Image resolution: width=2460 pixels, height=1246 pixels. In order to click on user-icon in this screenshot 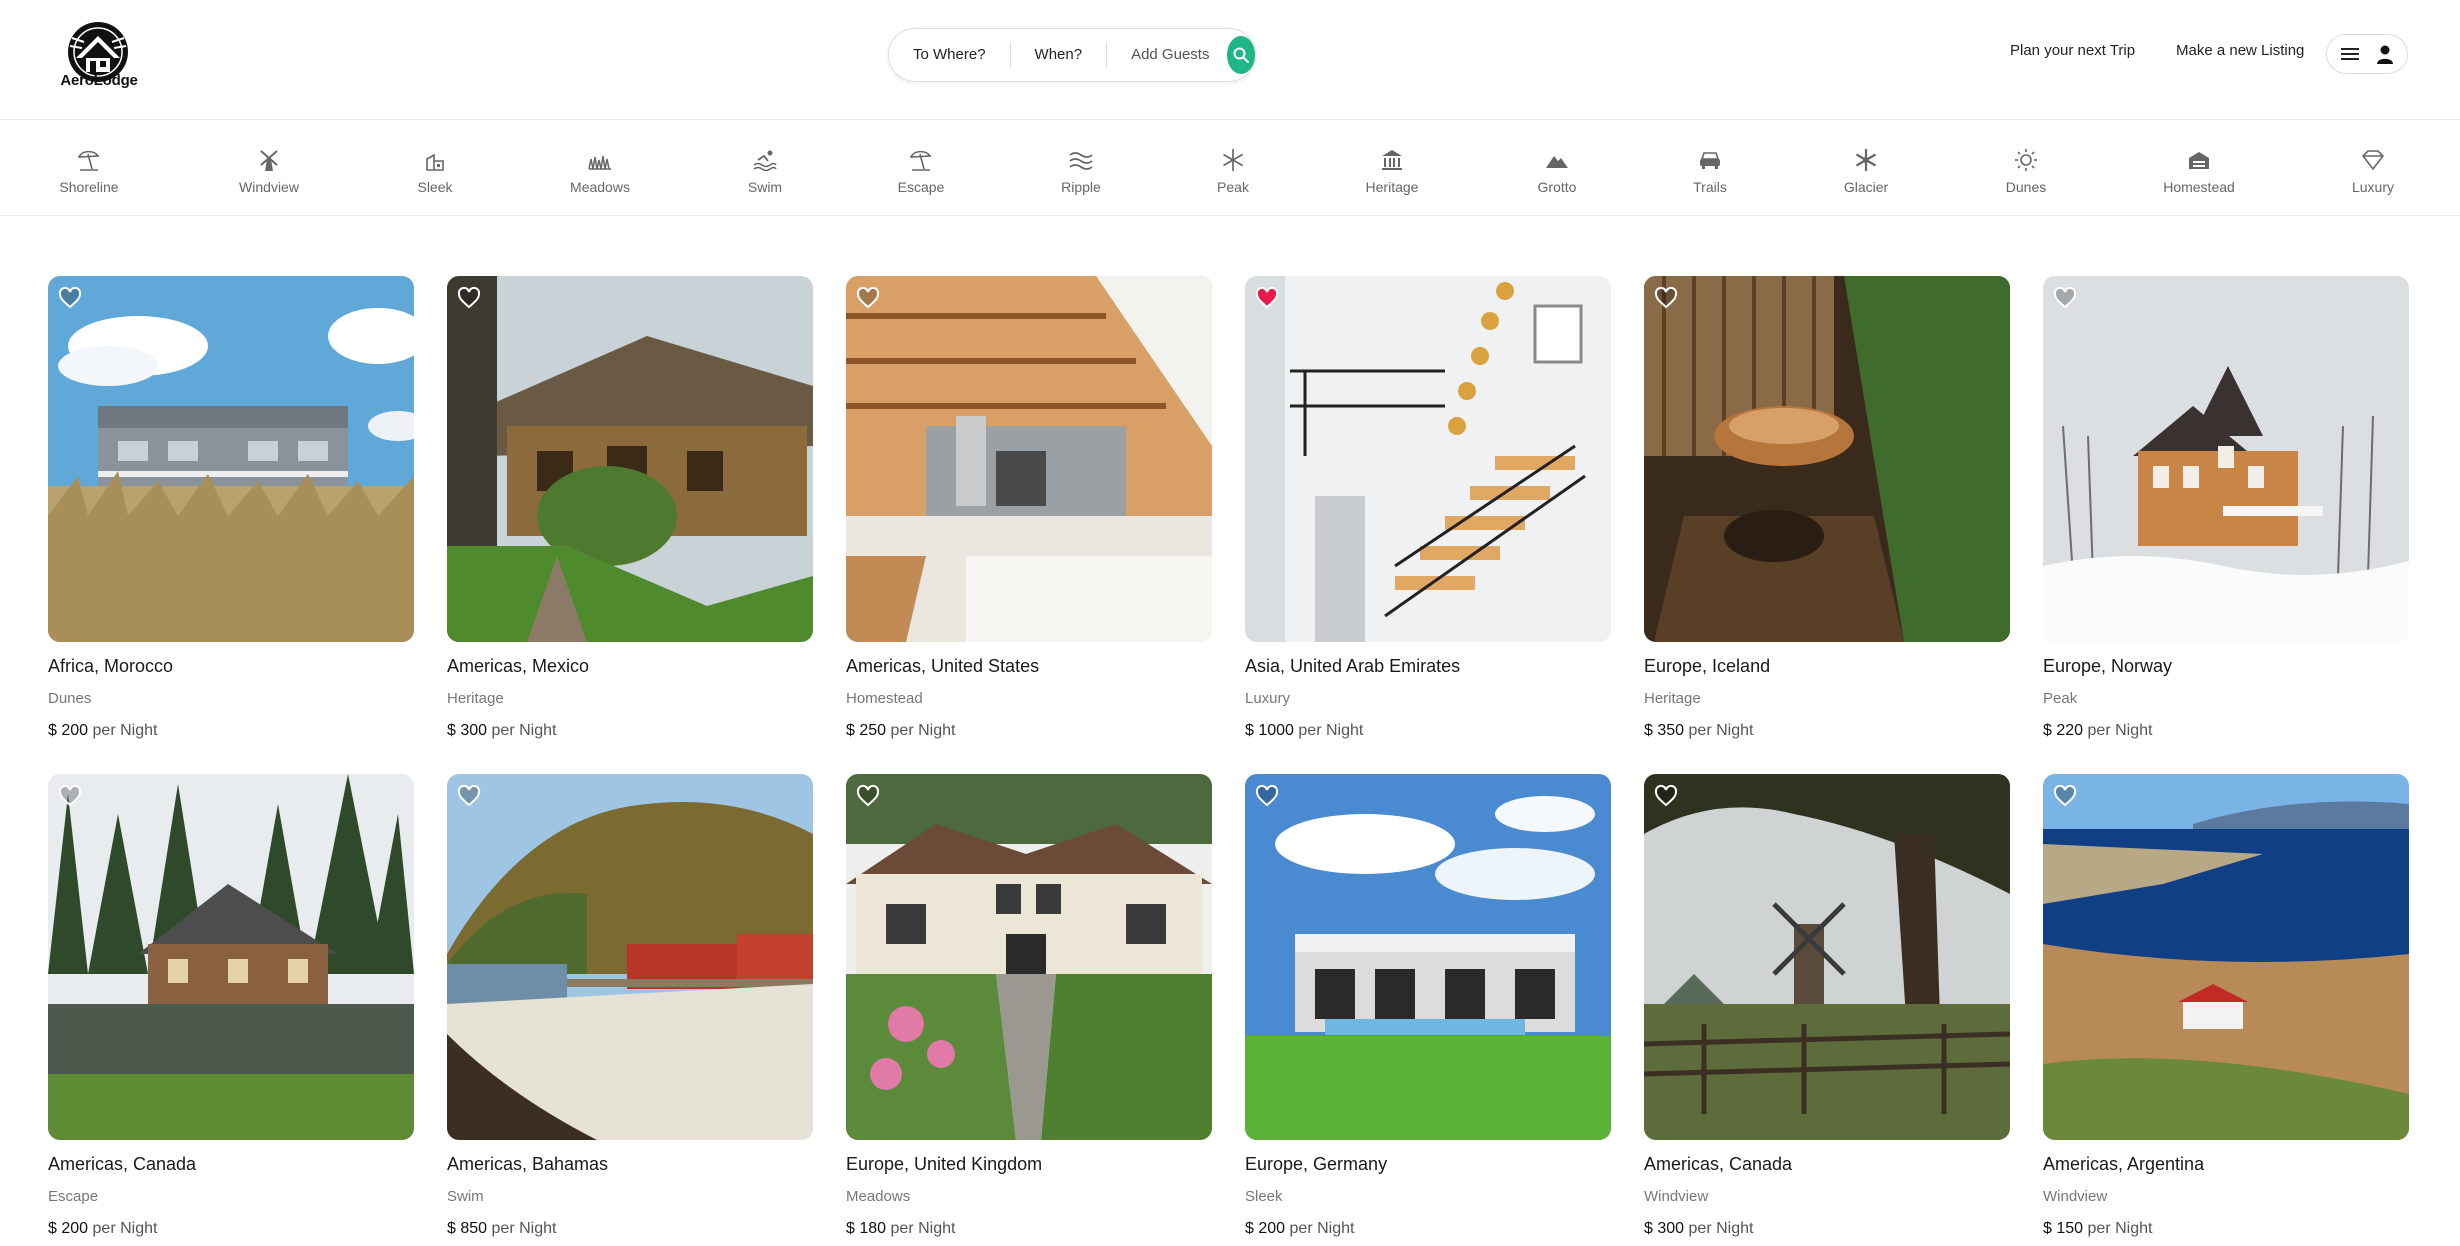, I will do `click(2385, 54)`.